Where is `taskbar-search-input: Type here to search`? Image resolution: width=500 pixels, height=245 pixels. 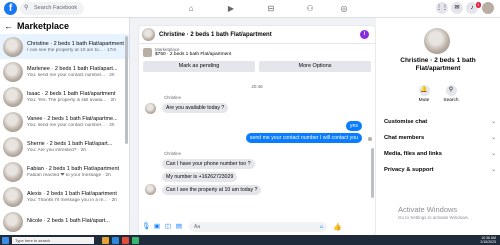 taskbar-search-input: Type here to search is located at coordinates (53, 240).